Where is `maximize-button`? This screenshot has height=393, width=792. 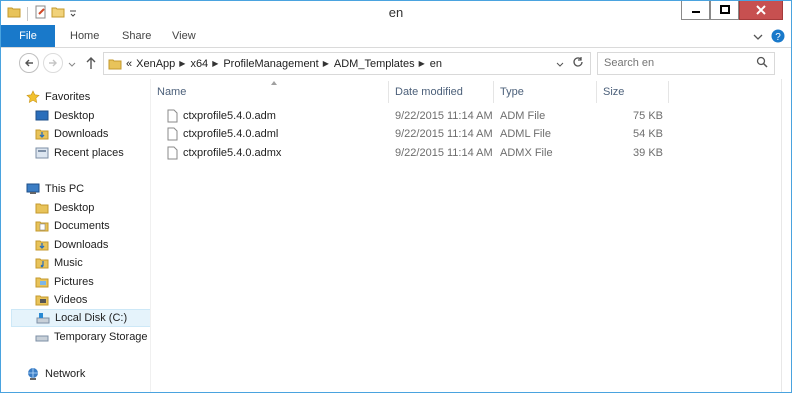 maximize-button is located at coordinates (724, 10).